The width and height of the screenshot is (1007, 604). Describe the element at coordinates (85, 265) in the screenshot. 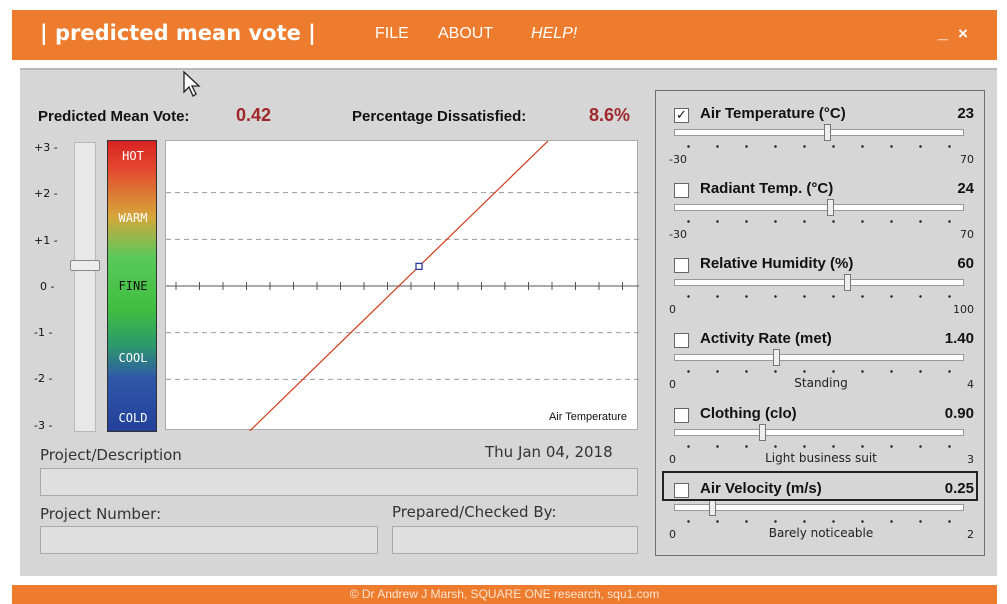

I see `pmv-slider-thumb` at that location.